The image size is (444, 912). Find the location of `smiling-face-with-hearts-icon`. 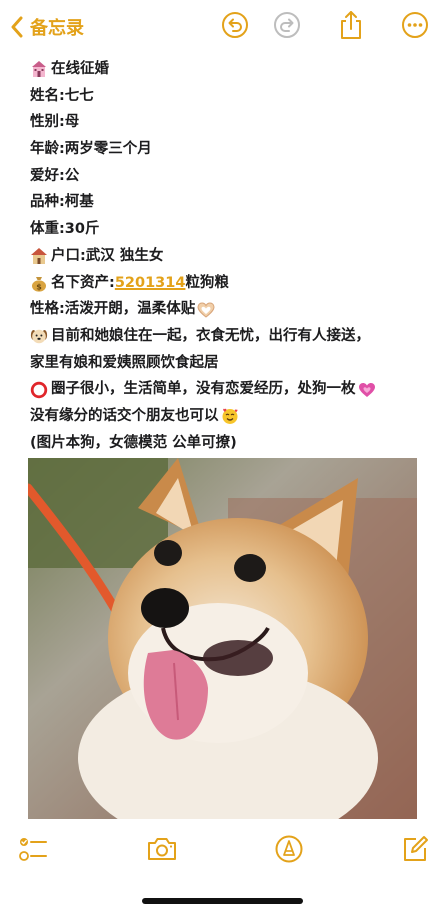

smiling-face-with-hearts-icon is located at coordinates (231, 416).